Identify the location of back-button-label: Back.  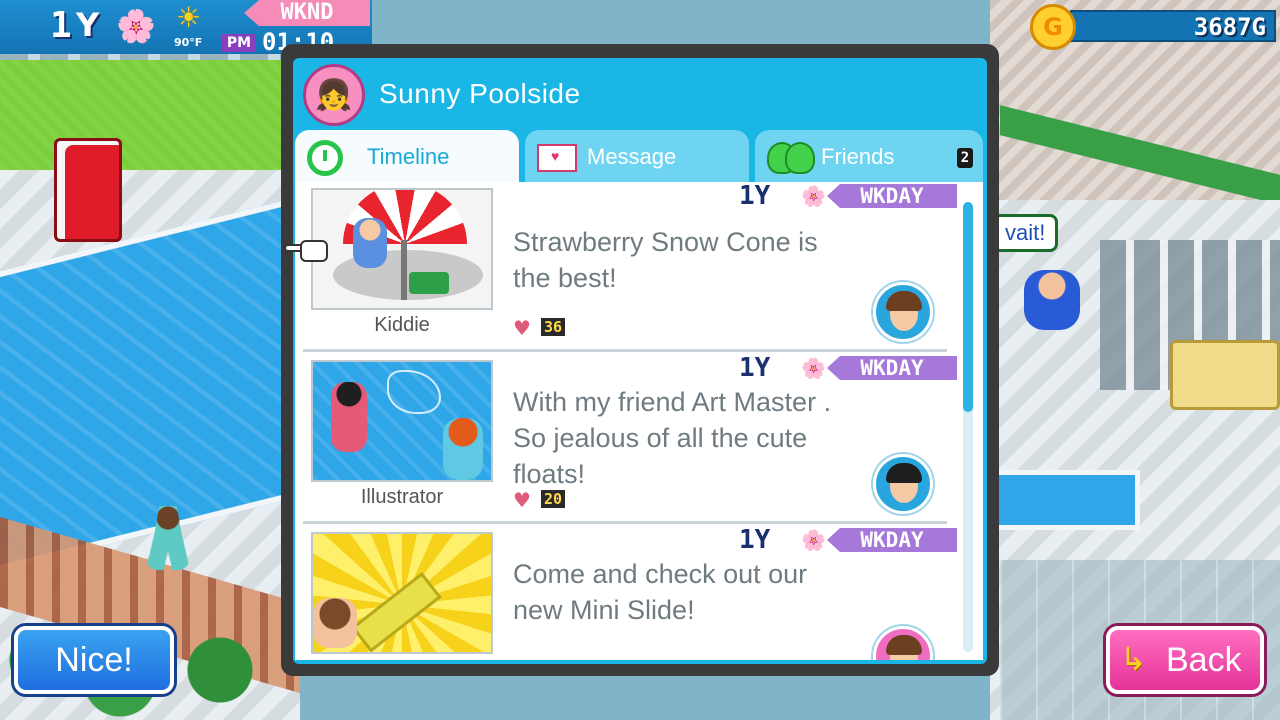
(1204, 660).